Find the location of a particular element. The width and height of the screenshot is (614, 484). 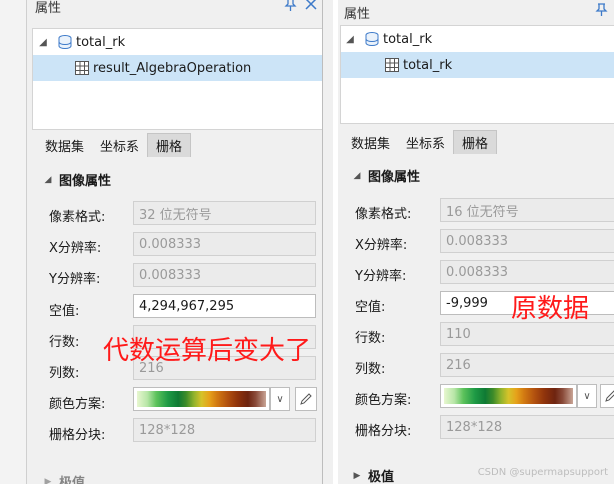

tree-child-label: total_rk is located at coordinates (428, 65).